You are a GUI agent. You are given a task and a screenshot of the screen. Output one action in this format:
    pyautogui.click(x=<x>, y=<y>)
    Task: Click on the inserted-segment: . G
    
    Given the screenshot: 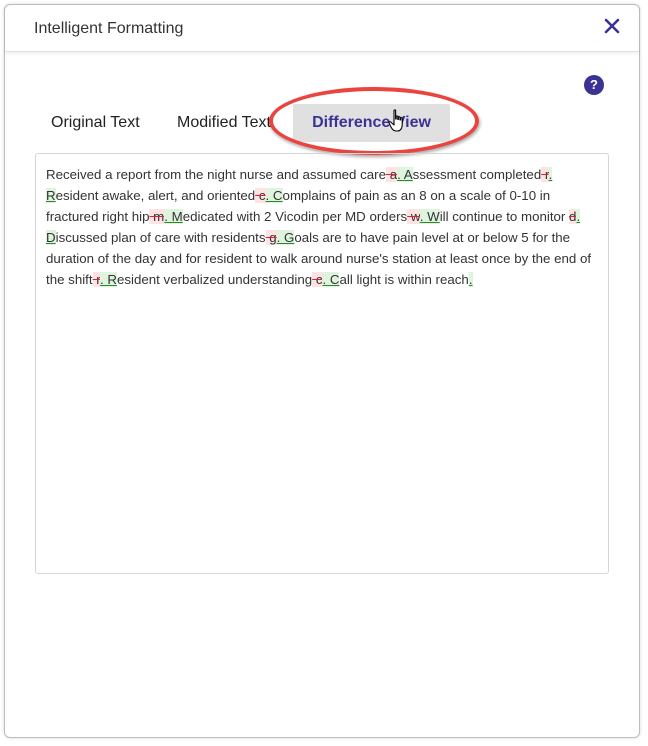 What is the action you would take?
    pyautogui.click(x=285, y=237)
    